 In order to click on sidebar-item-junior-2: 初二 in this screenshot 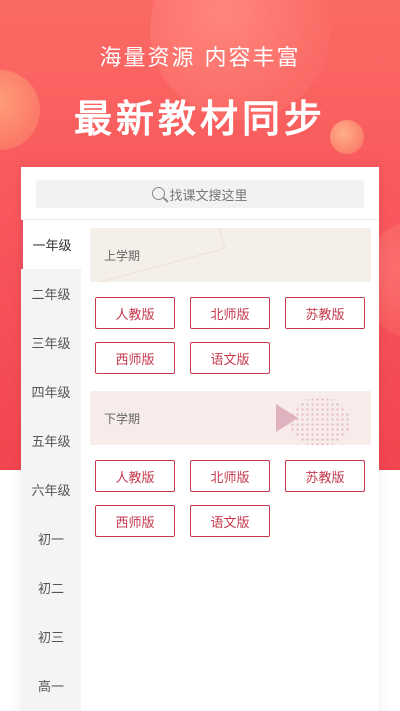, I will do `click(51, 587)`.